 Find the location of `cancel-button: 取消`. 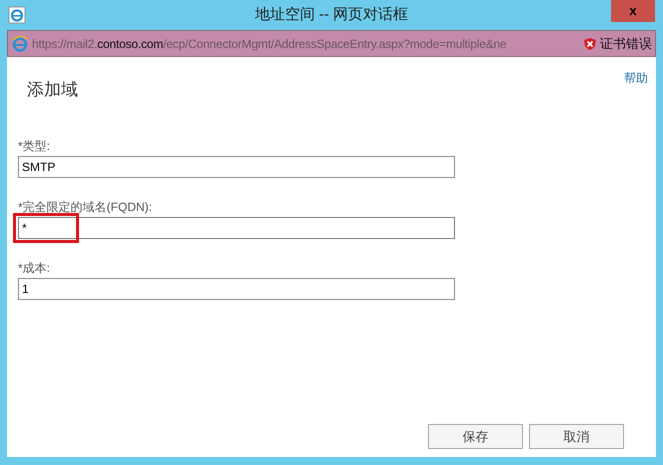

cancel-button: 取消 is located at coordinates (576, 436).